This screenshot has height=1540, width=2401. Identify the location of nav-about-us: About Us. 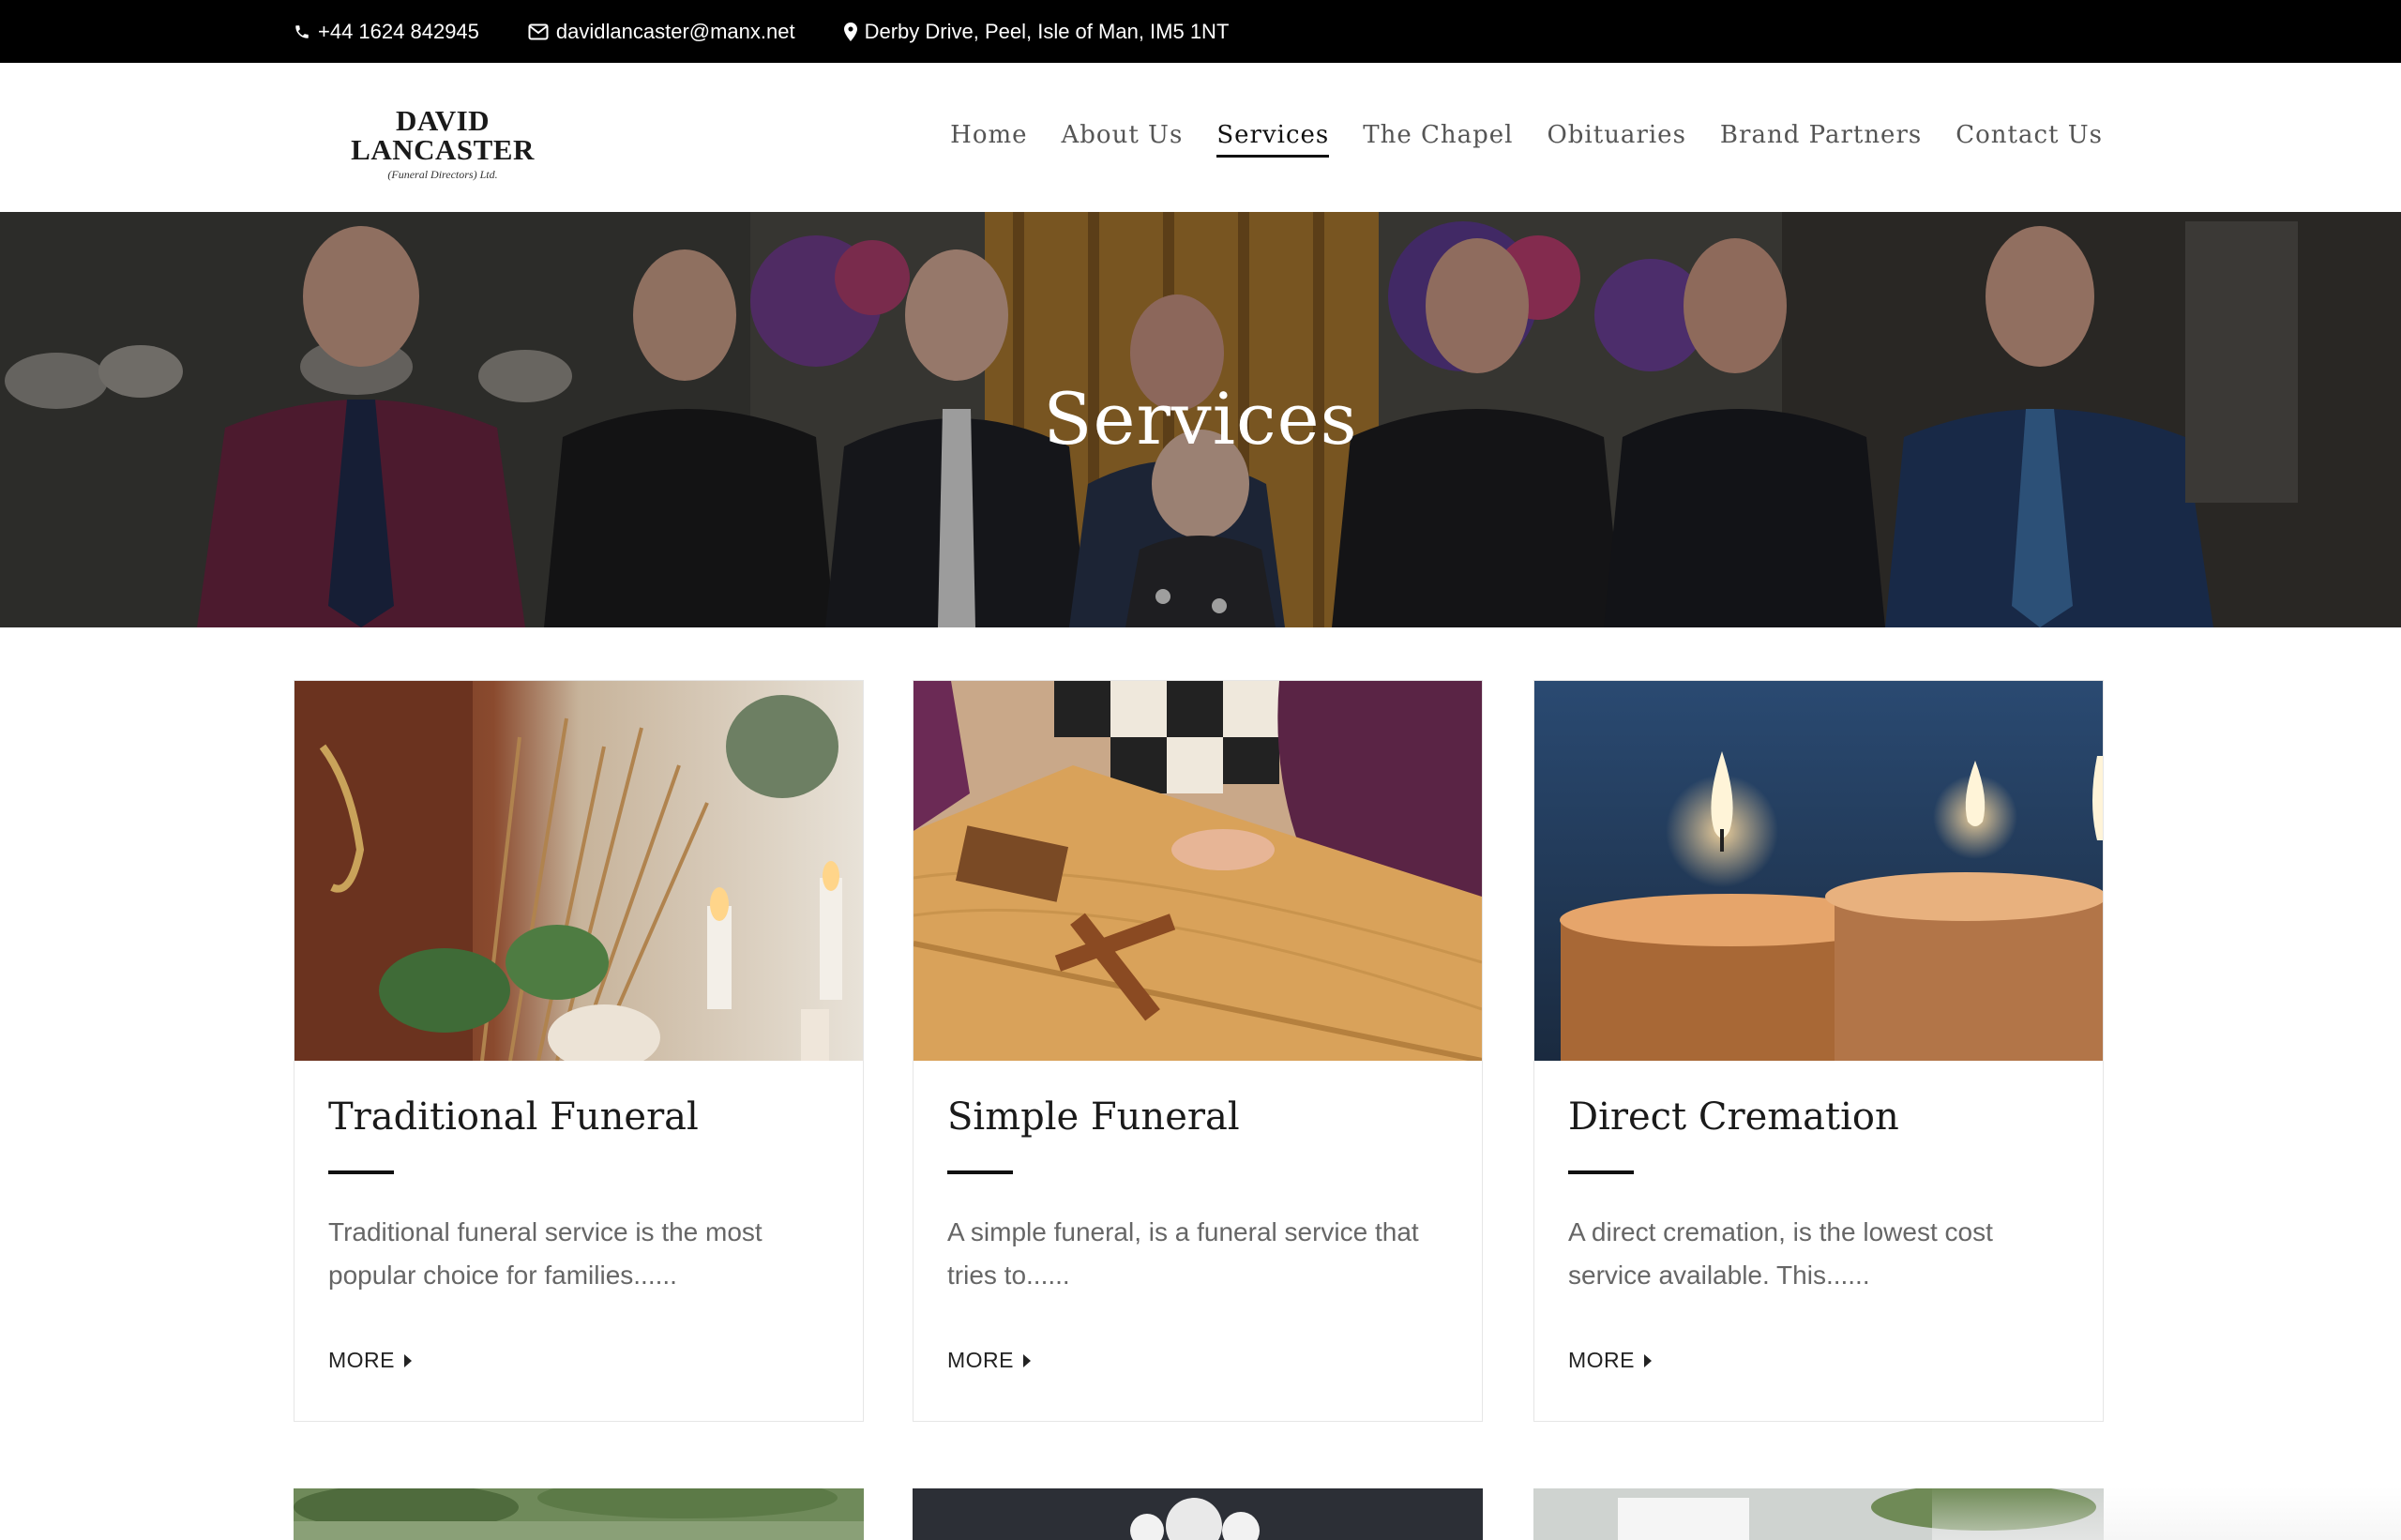
(1123, 139).